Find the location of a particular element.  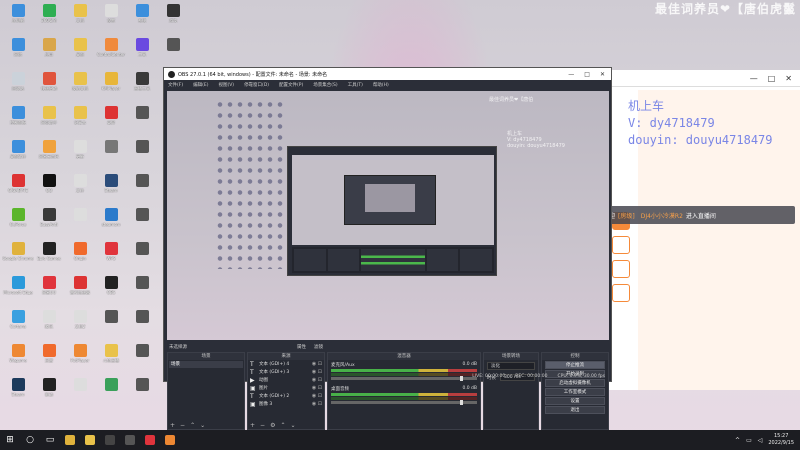

volume-icon: ◁ is located at coordinates (760, 440).